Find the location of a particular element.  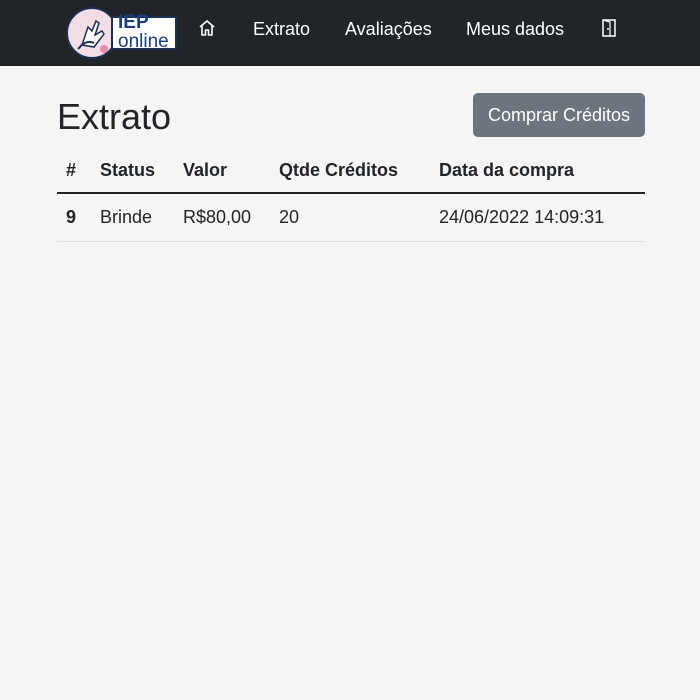

header-qtde-creditos: Qtde Créditos is located at coordinates (350, 171).